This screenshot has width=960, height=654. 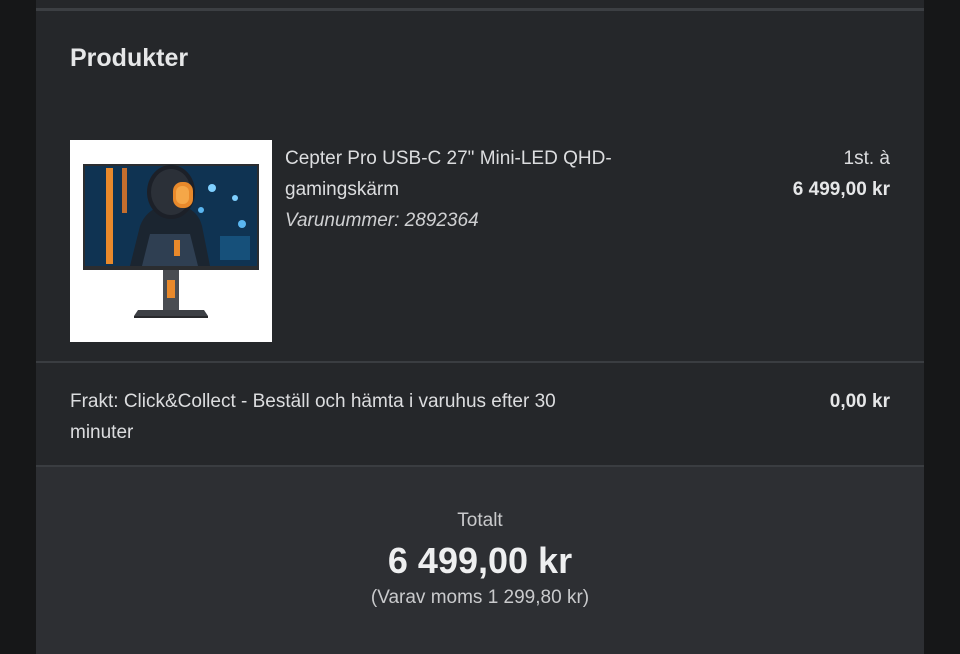 What do you see at coordinates (129, 58) in the screenshot?
I see `products-heading: Produkter` at bounding box center [129, 58].